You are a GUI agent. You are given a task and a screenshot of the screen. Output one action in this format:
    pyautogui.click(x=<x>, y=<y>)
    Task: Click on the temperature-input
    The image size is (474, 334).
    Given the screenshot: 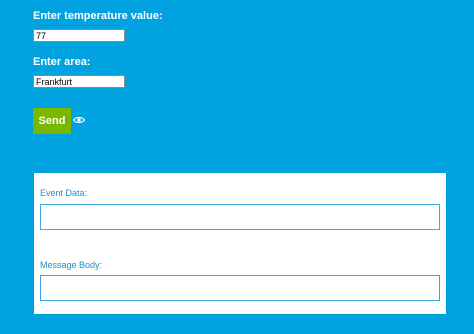 What is the action you would take?
    pyautogui.click(x=79, y=35)
    